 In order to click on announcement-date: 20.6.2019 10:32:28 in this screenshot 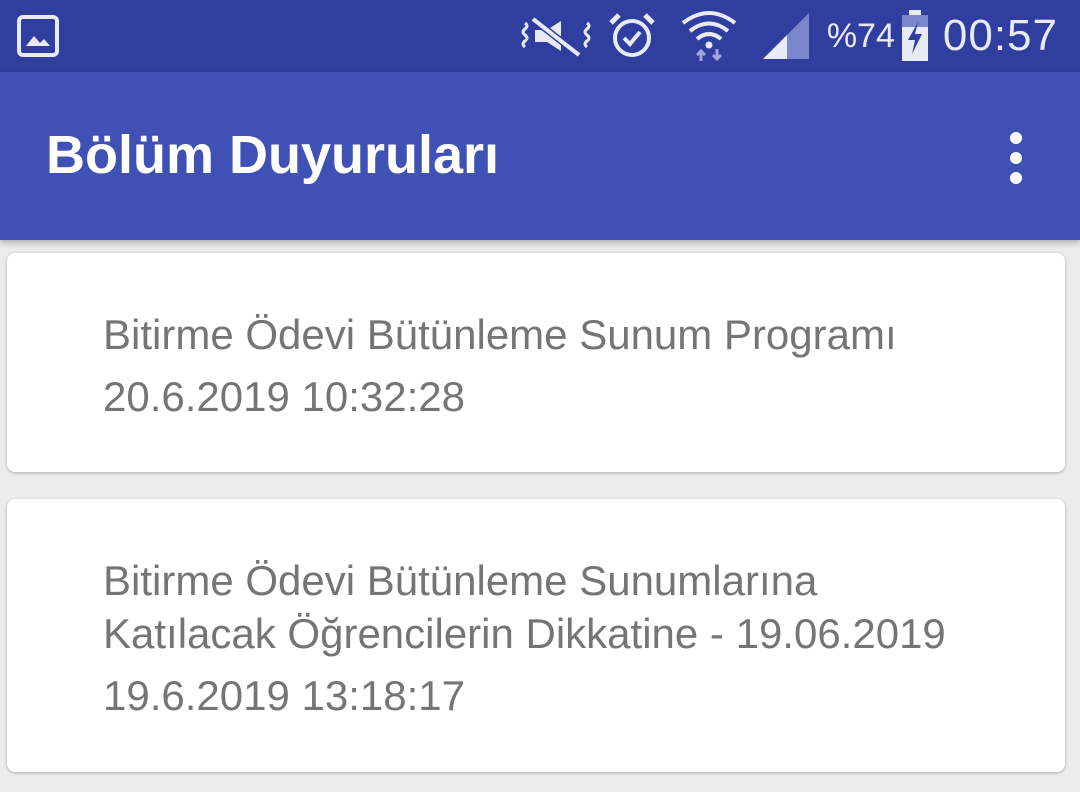, I will do `click(284, 396)`.